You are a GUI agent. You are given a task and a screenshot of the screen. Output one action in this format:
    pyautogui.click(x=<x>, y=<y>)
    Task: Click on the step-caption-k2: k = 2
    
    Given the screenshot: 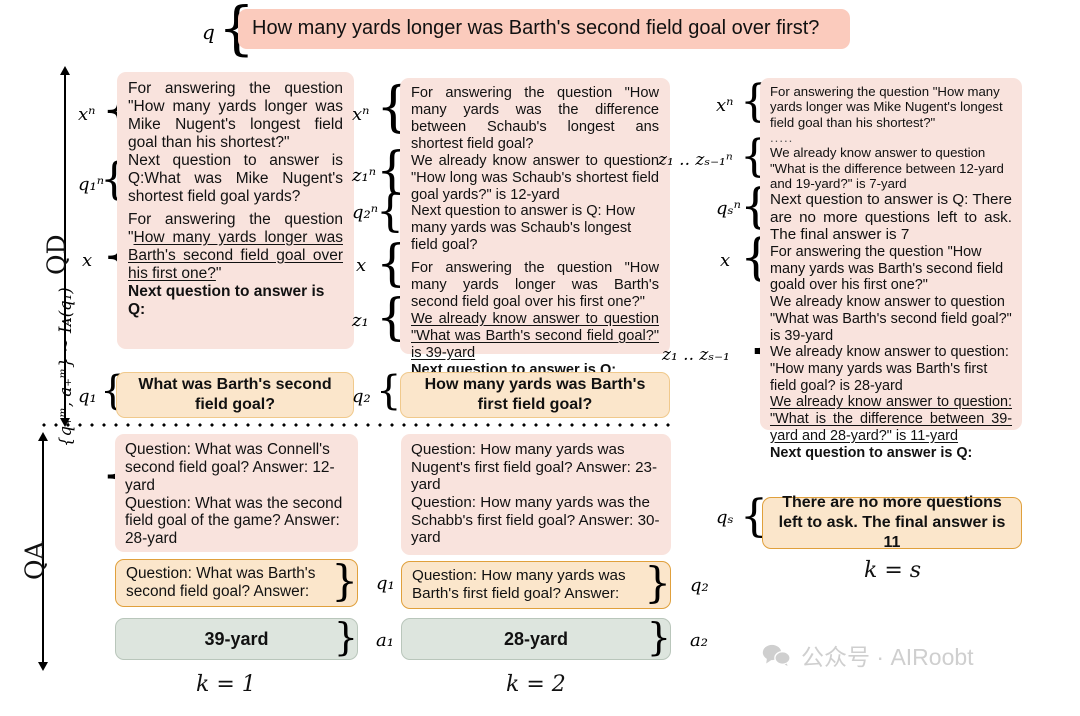 What is the action you would take?
    pyautogui.click(x=536, y=684)
    